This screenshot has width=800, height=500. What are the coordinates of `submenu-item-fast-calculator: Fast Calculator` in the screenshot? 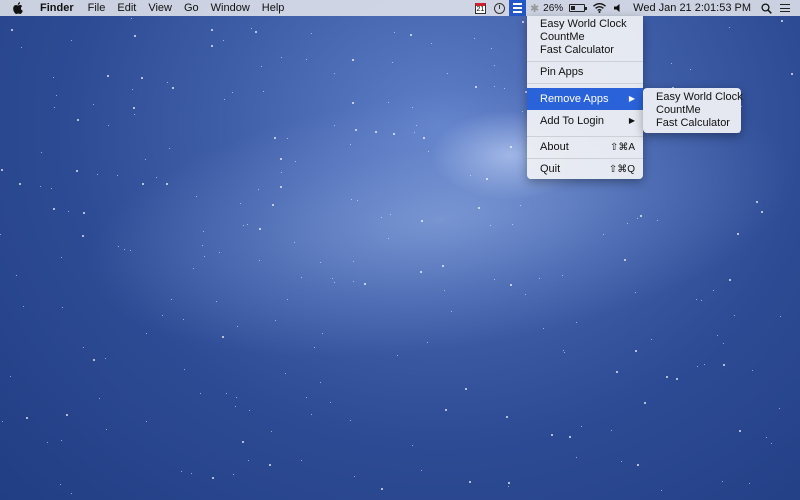 It's located at (692, 123).